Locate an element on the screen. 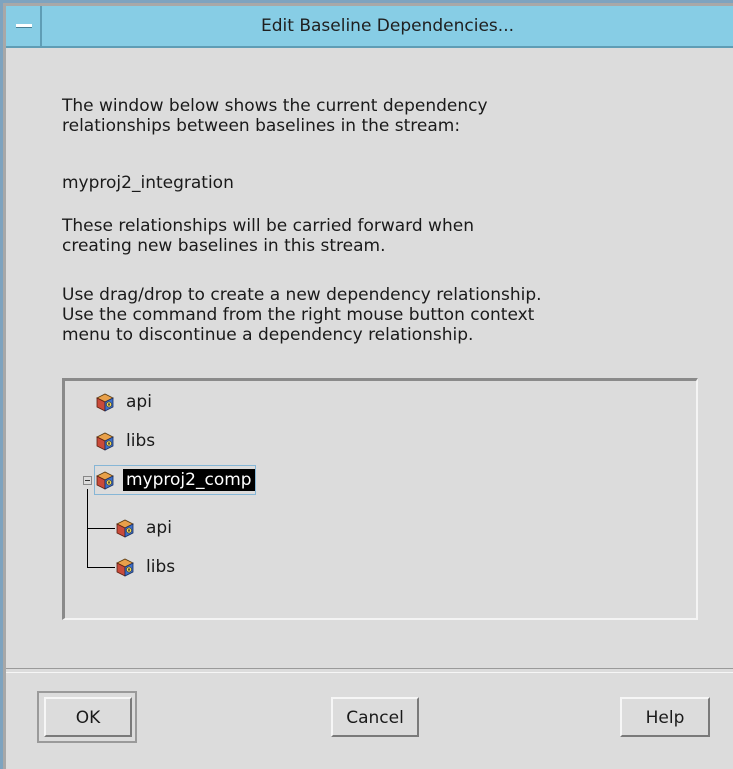  tree-item-child-api: api is located at coordinates (145, 528).